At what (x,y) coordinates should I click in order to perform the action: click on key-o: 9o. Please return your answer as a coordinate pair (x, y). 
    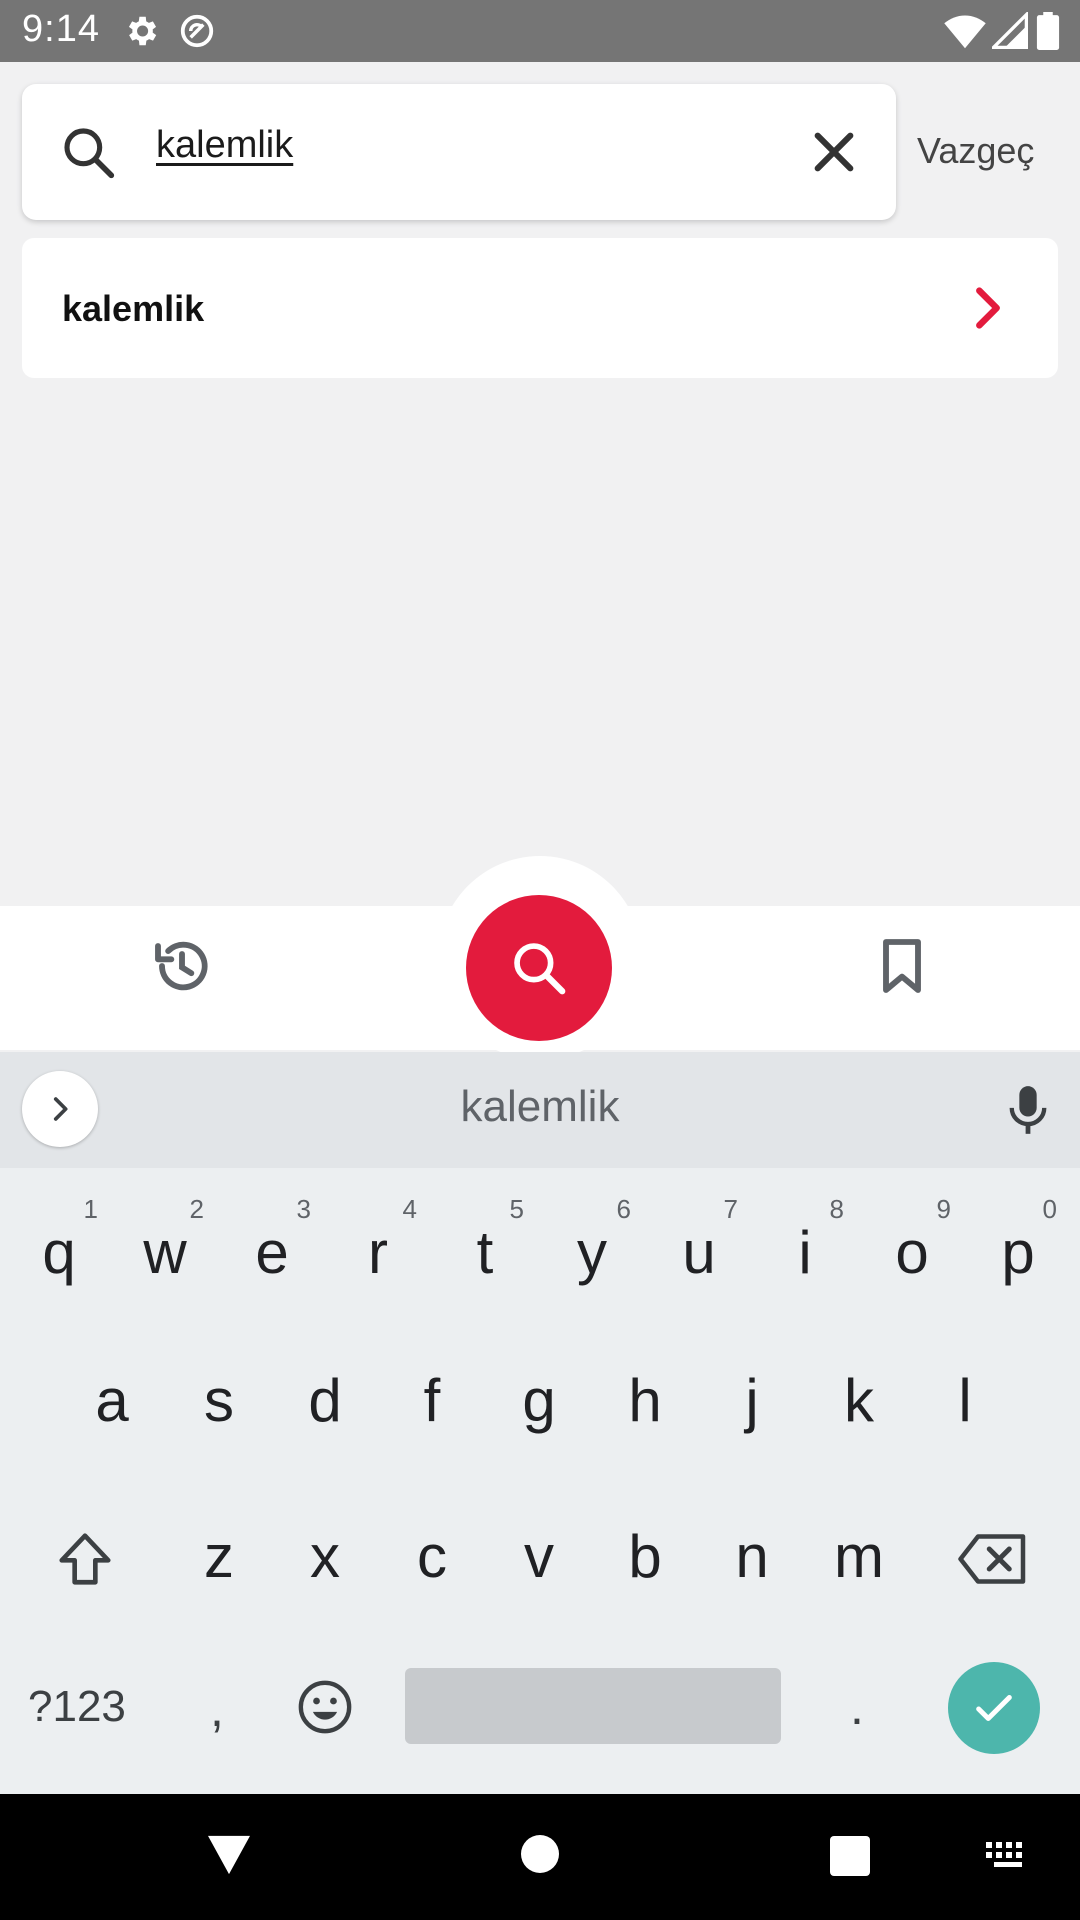
    Looking at the image, I should click on (912, 1252).